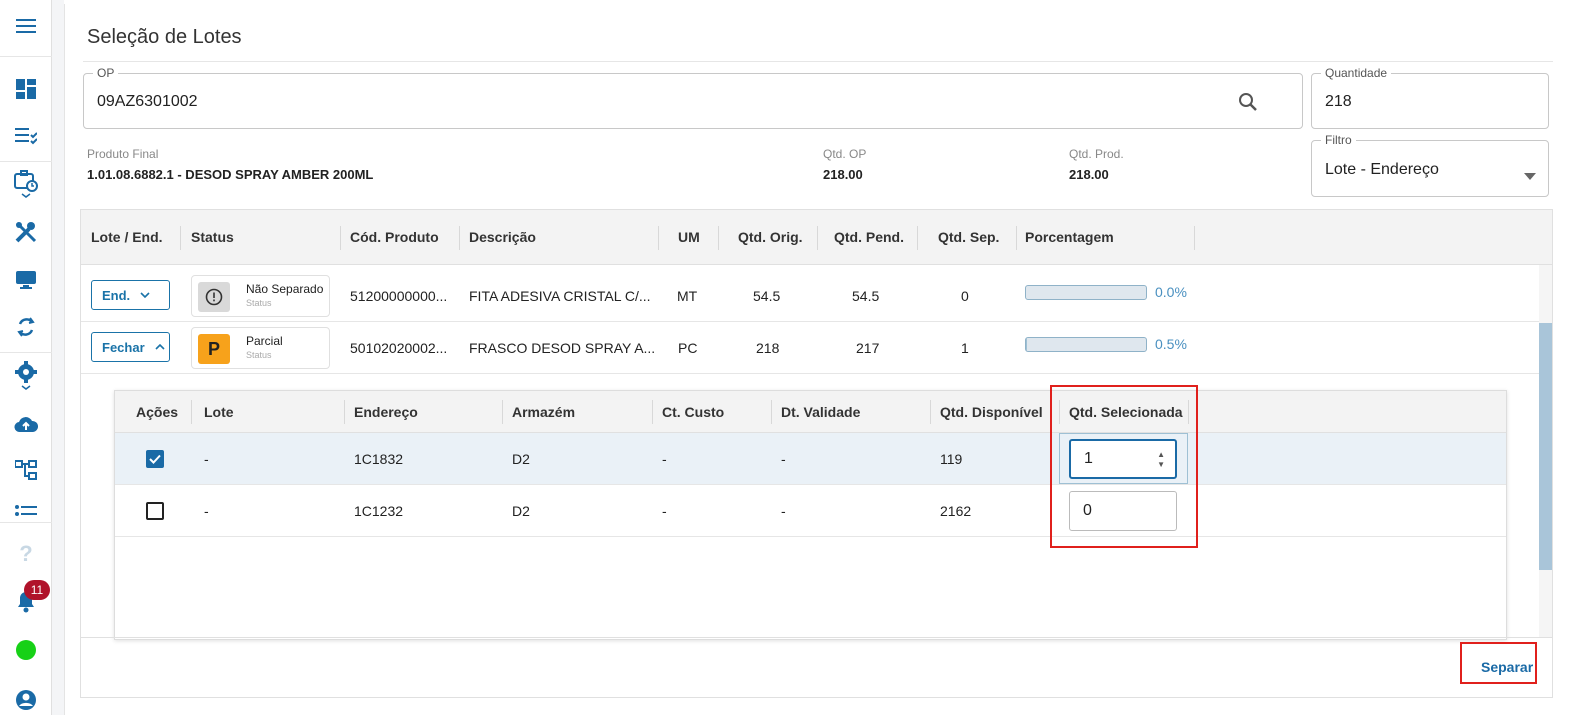 Image resolution: width=1577 pixels, height=715 pixels. Describe the element at coordinates (1248, 104) in the screenshot. I see `search-icon` at that location.